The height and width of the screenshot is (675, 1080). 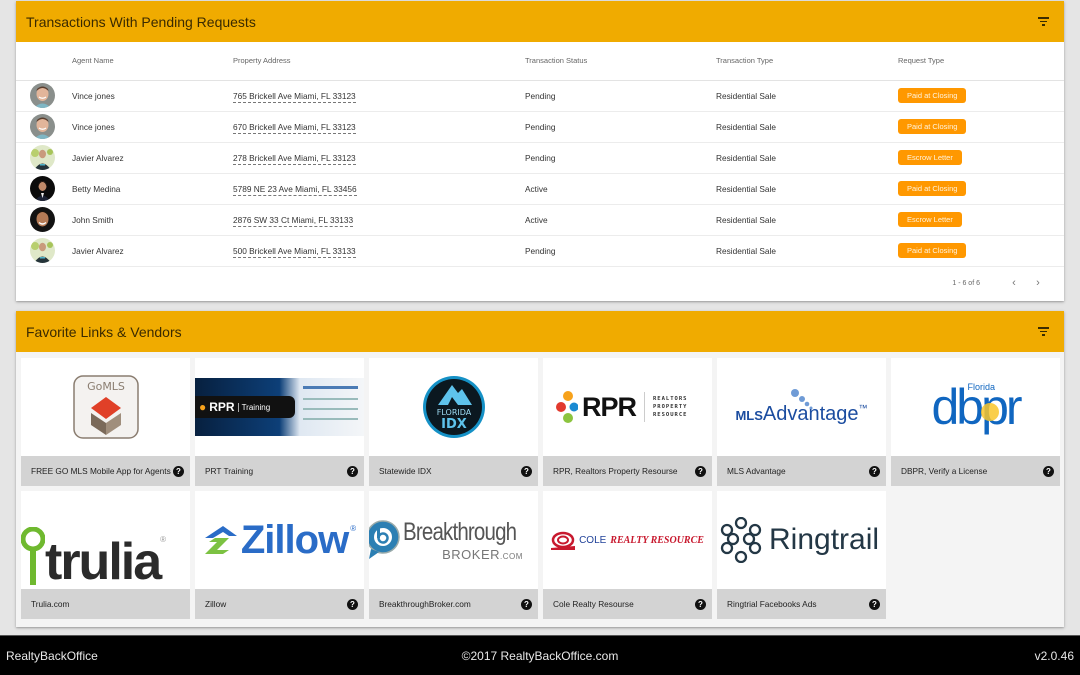 I want to click on vendor-tile-zillow: Zillow ® Zillow?, so click(x=279, y=555).